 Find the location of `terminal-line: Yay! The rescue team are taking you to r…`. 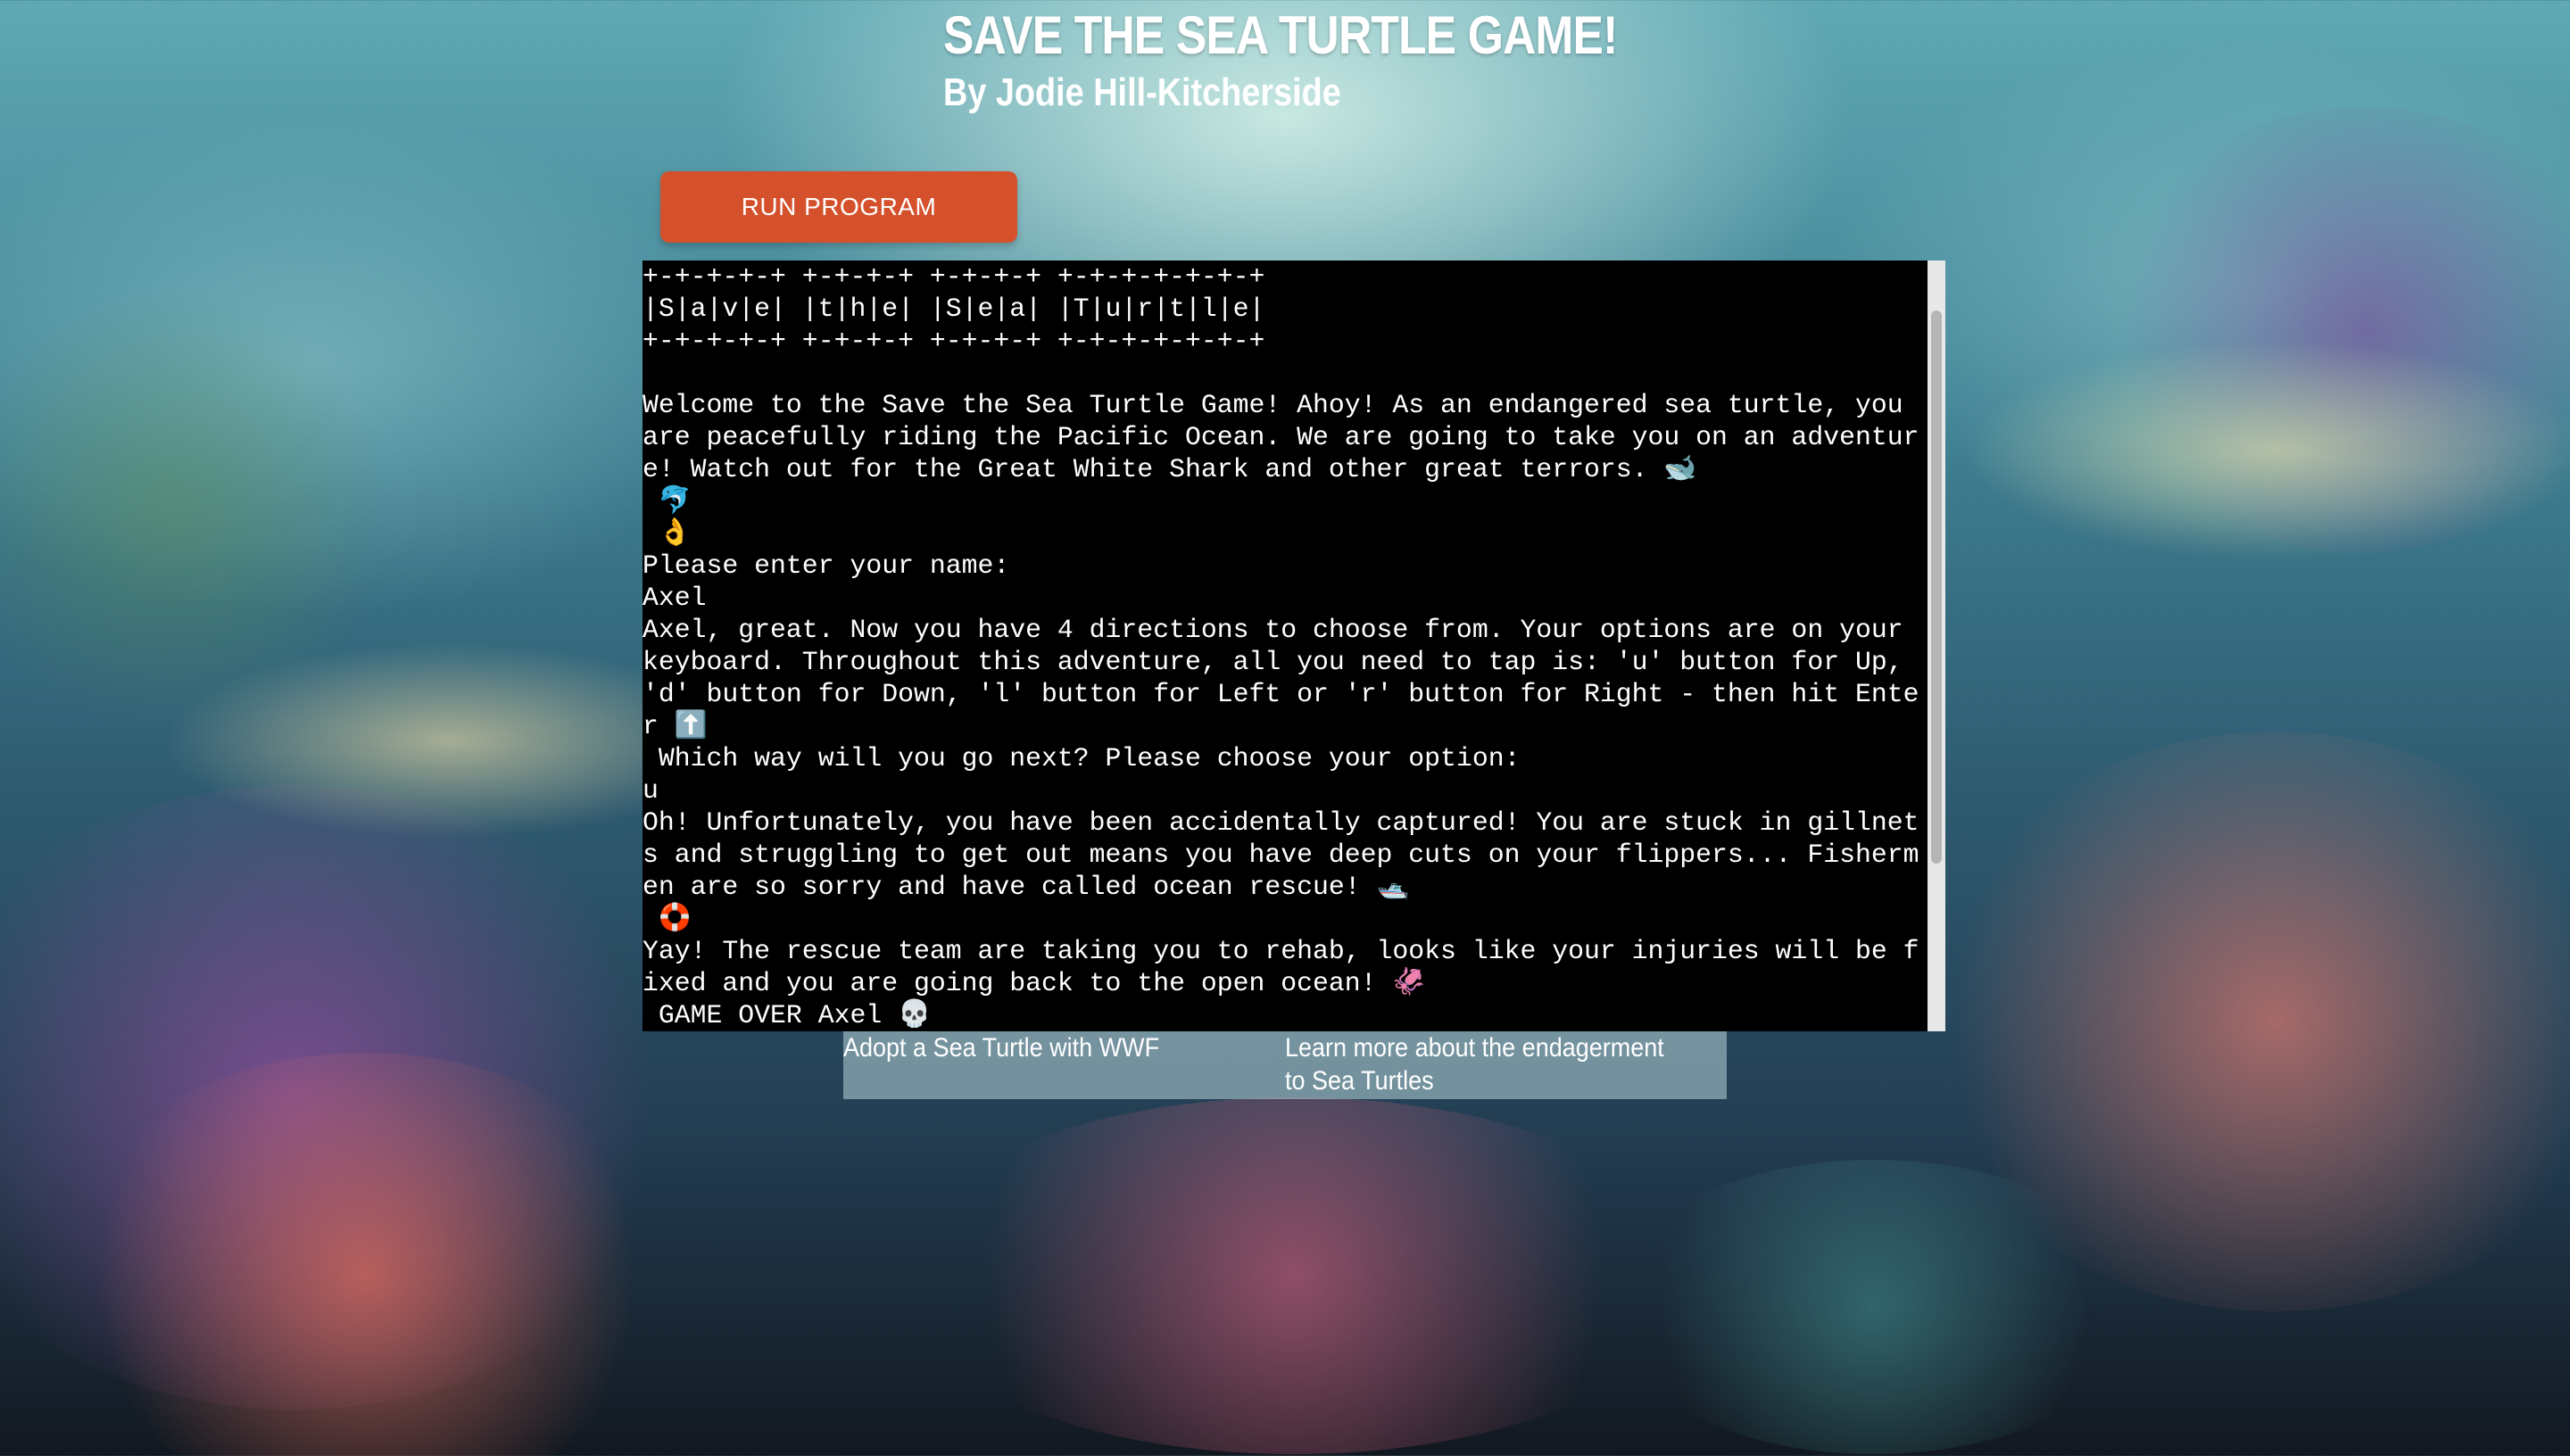

terminal-line: Yay! The rescue team are taking you to r… is located at coordinates (1280, 951).